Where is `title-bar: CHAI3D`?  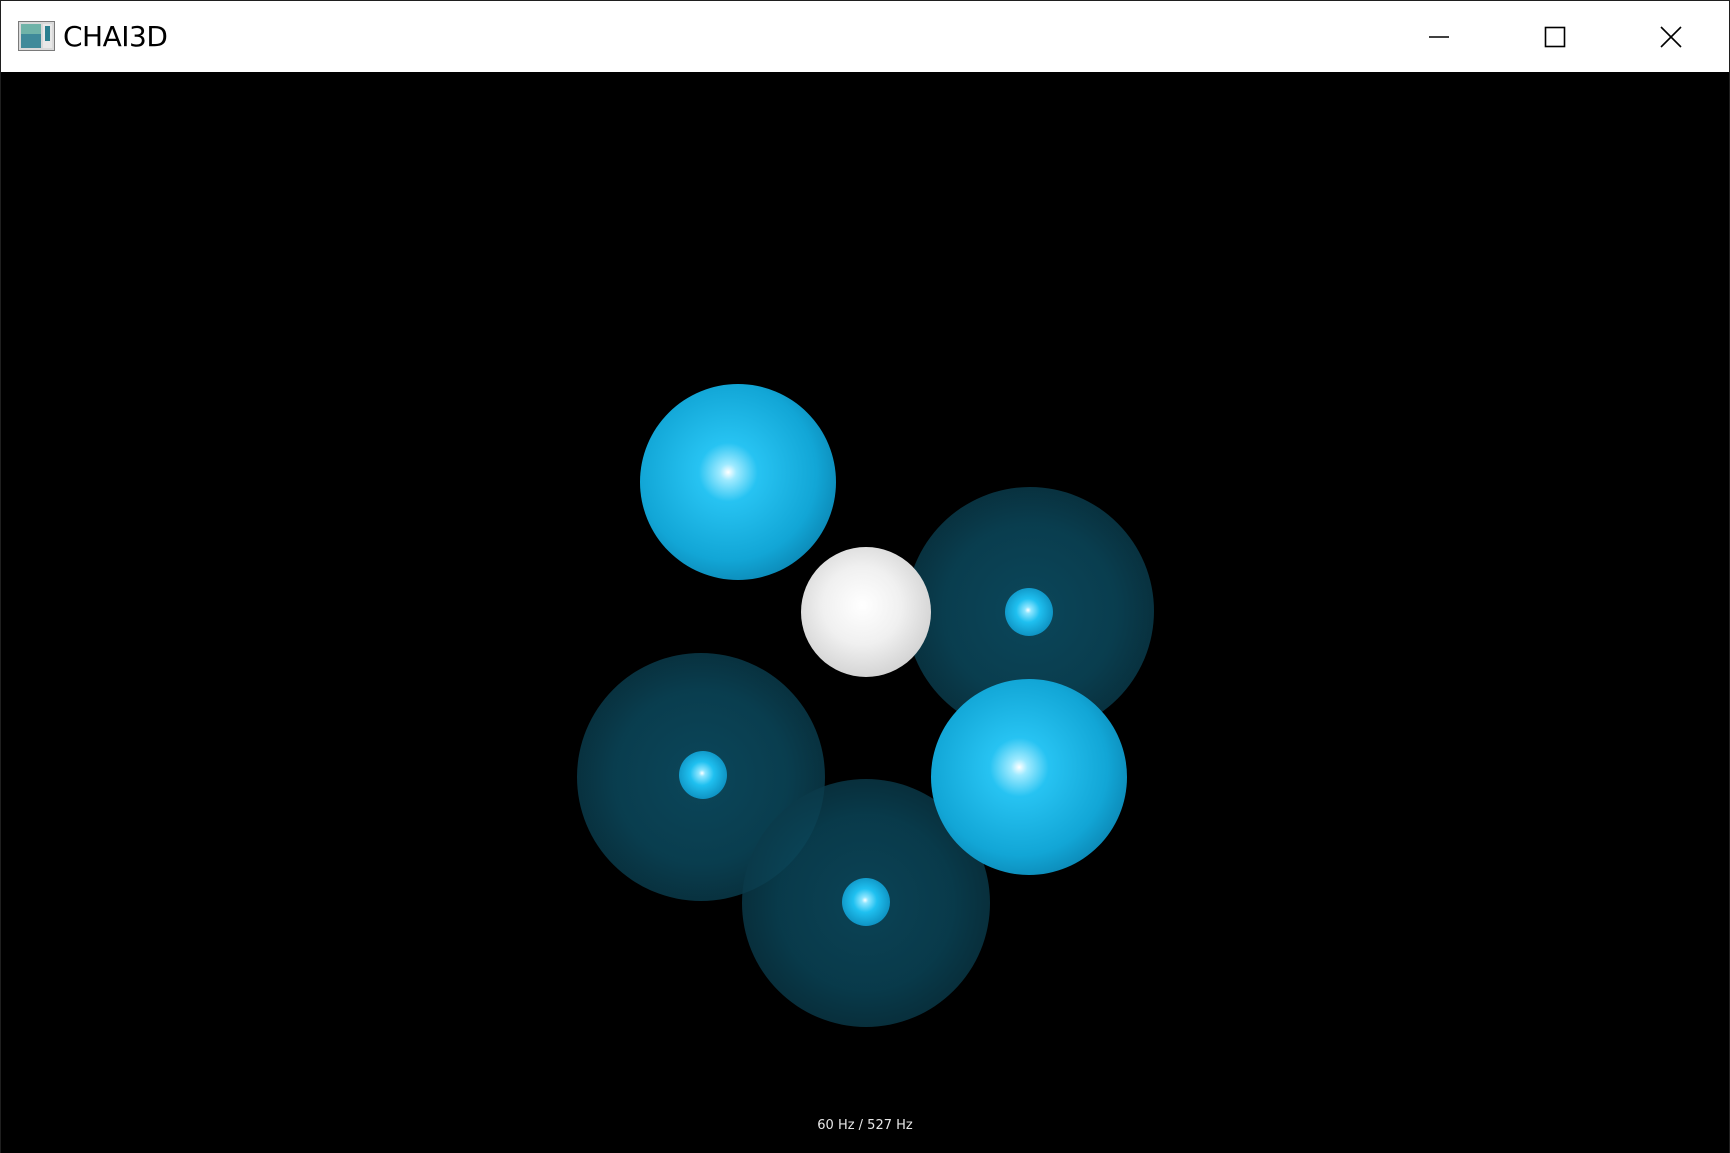
title-bar: CHAI3D is located at coordinates (865, 36).